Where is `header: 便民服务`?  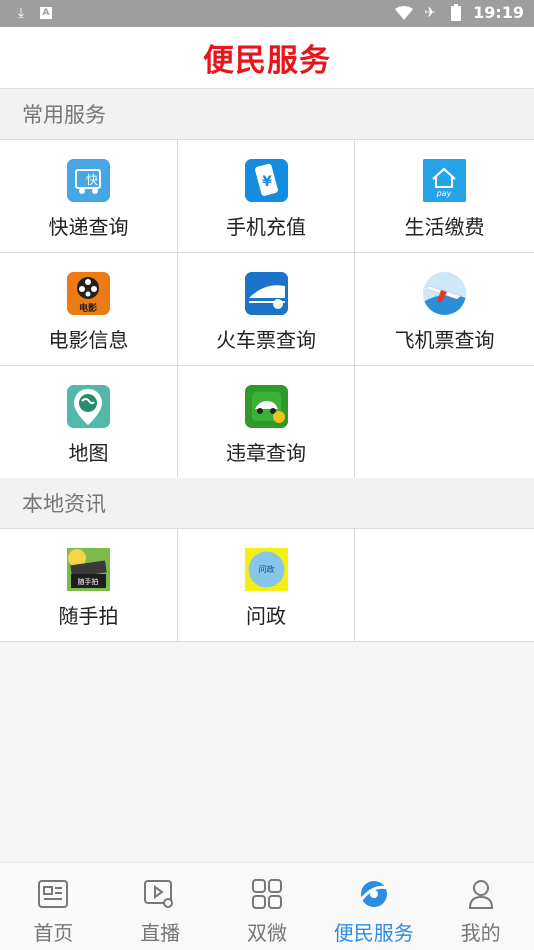 header: 便民服务 is located at coordinates (267, 58).